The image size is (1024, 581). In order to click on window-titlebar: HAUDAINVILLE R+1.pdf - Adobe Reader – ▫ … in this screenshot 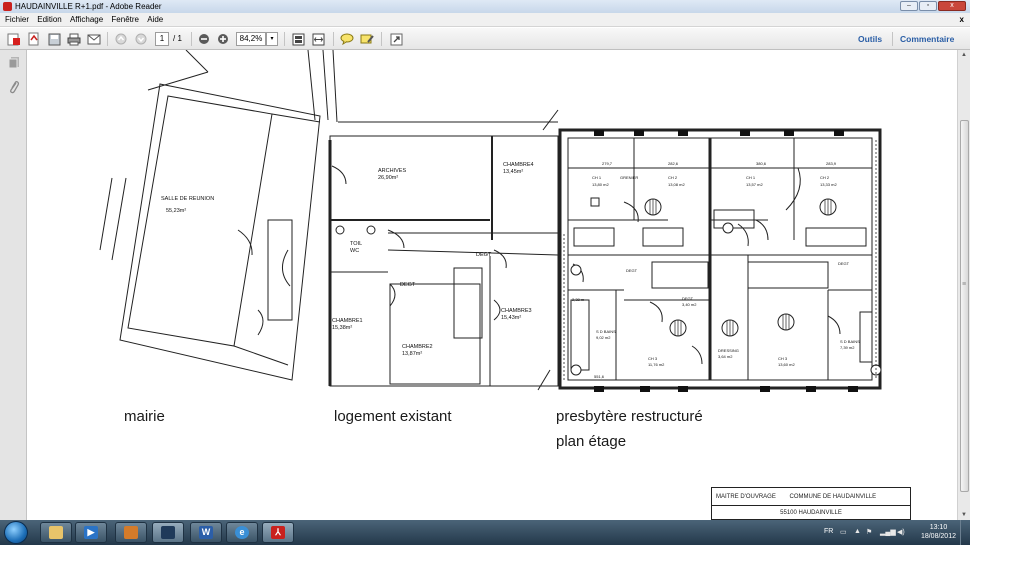, I will do `click(485, 6)`.